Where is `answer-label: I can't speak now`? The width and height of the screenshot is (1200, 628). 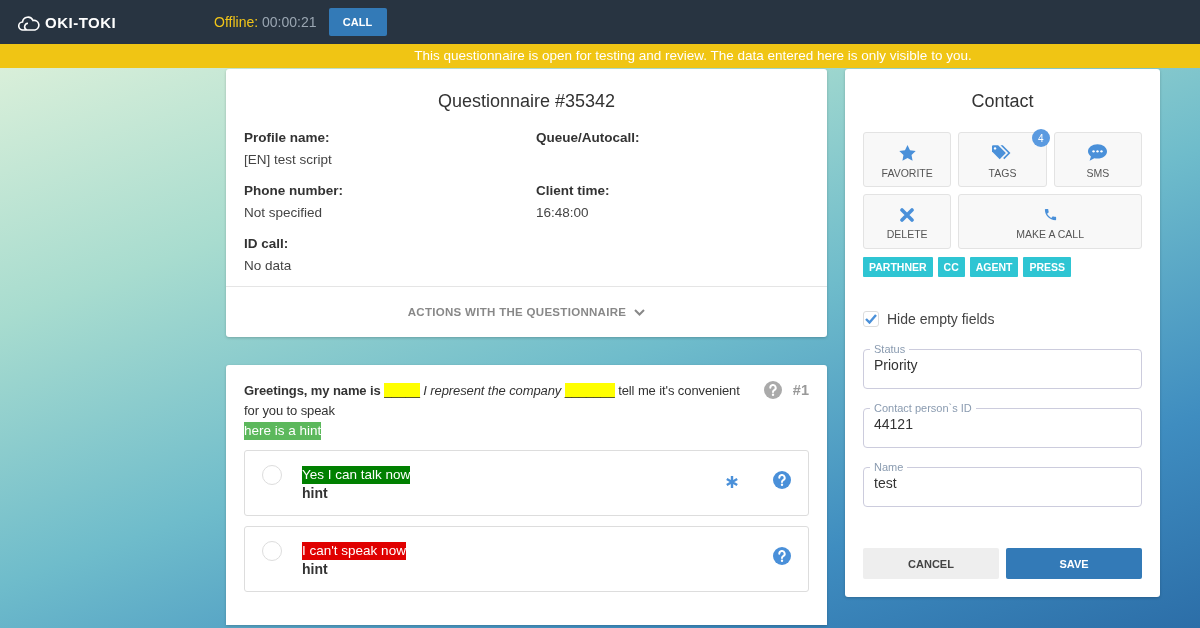 answer-label: I can't speak now is located at coordinates (354, 551).